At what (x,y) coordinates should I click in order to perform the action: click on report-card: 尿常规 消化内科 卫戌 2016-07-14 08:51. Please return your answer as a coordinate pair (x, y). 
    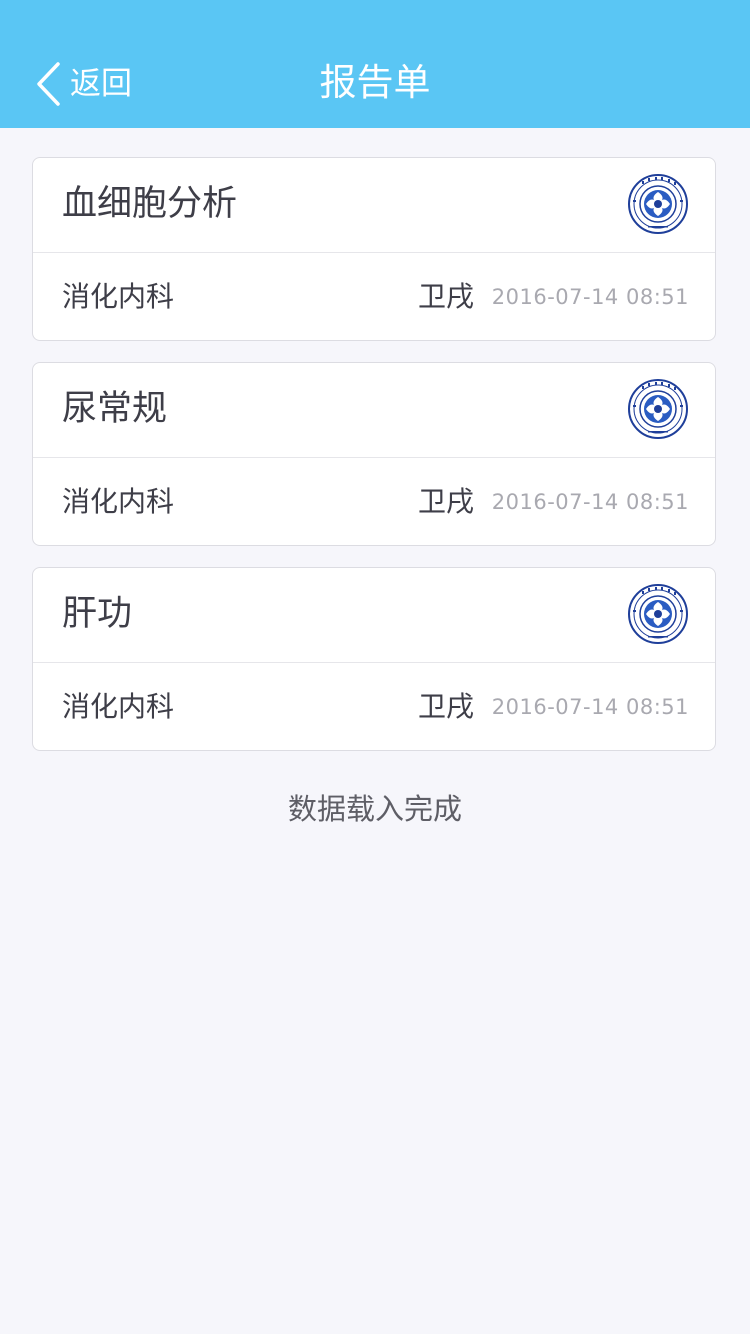
    Looking at the image, I should click on (374, 454).